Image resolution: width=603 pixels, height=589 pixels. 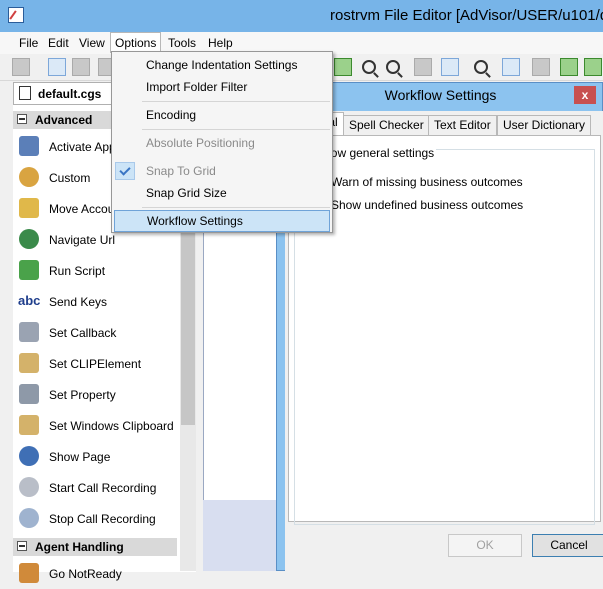 I want to click on document-tab-label: default.cgs, so click(x=70, y=94).